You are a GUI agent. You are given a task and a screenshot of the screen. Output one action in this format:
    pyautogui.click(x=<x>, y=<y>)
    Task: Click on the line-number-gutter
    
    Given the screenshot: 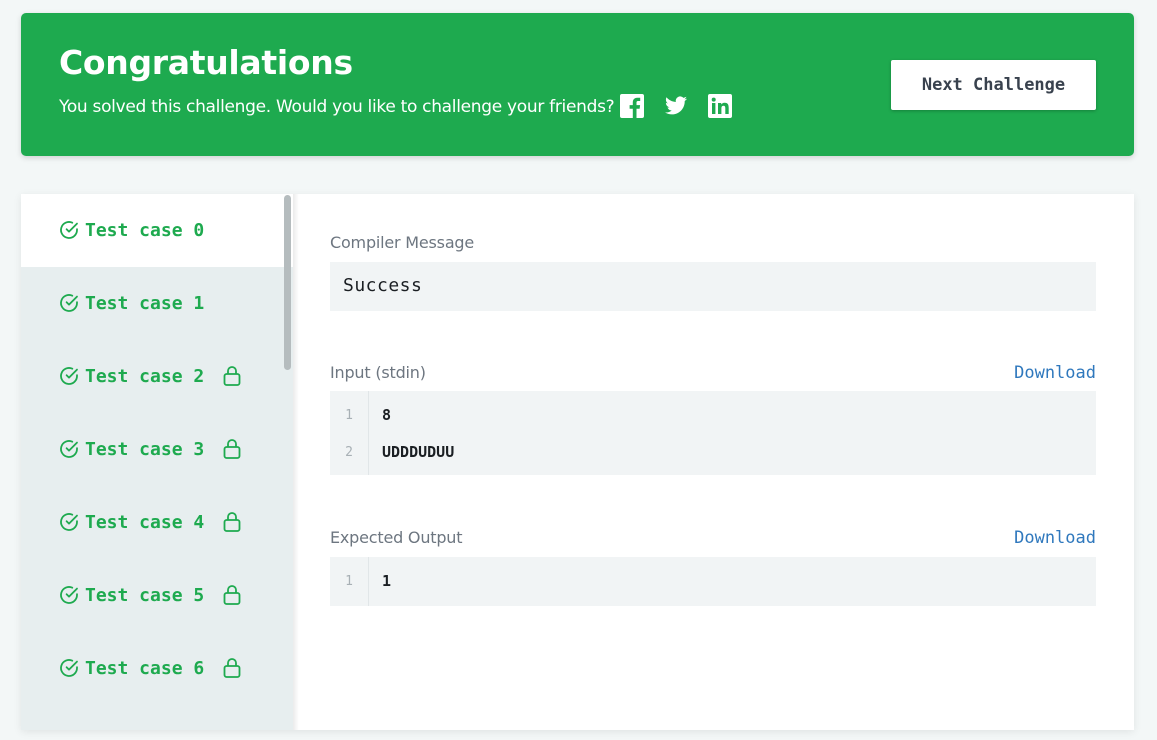 What is the action you would take?
    pyautogui.click(x=349, y=433)
    